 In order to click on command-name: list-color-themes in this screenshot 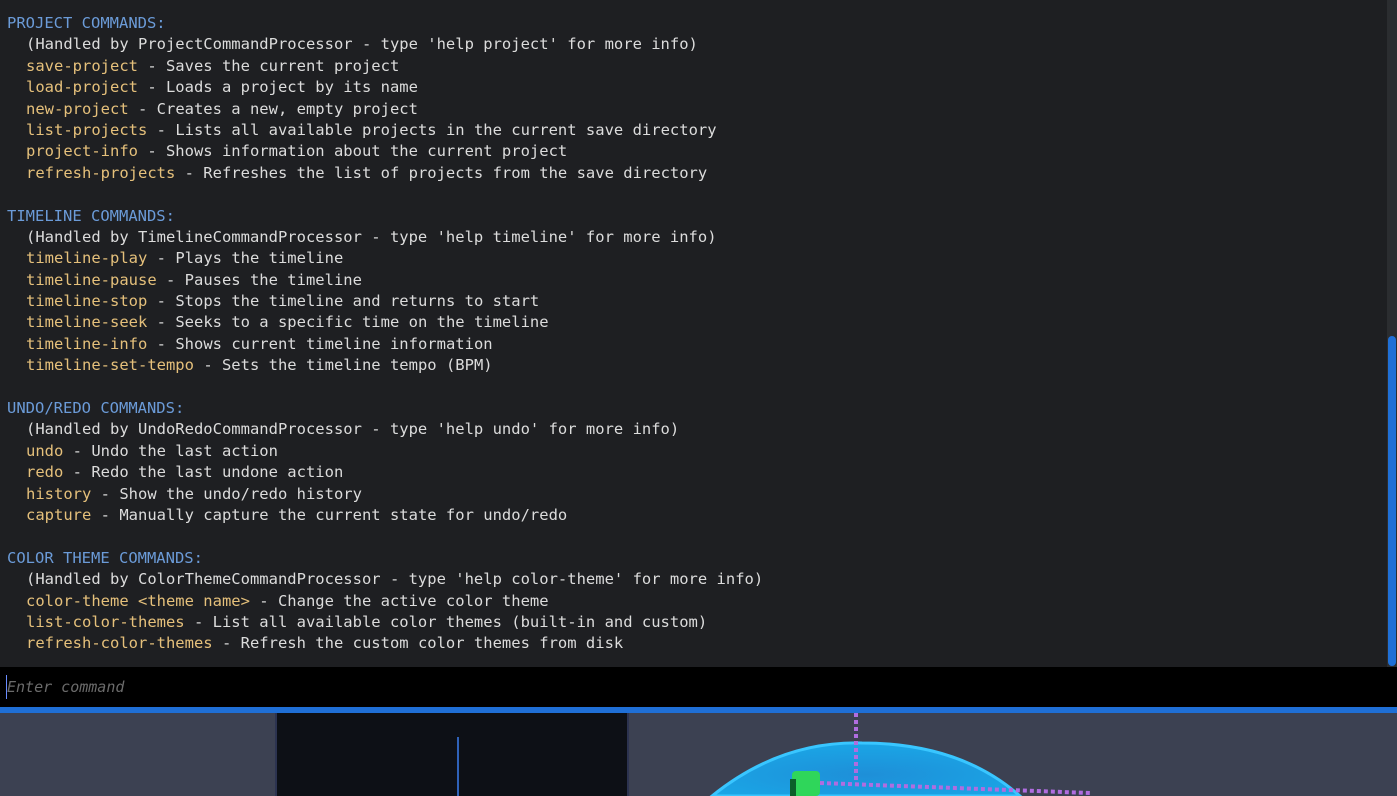, I will do `click(105, 621)`.